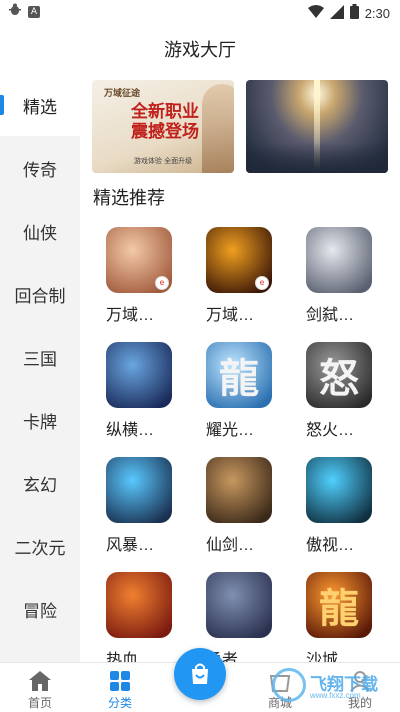 This screenshot has height=712, width=400. I want to click on banner-headline-line-1: 全新职业, so click(165, 111).